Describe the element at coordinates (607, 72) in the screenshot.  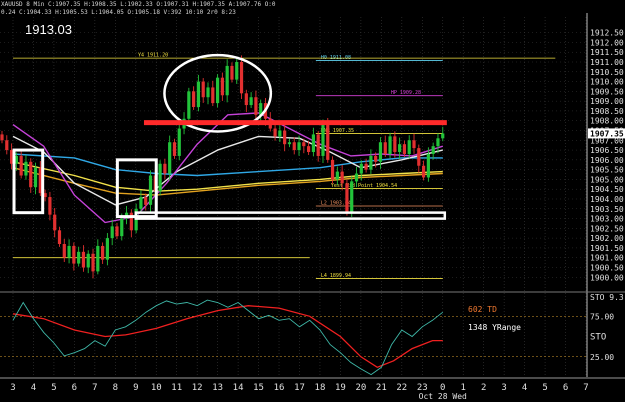
I see `y-tick-label: 1910.50` at that location.